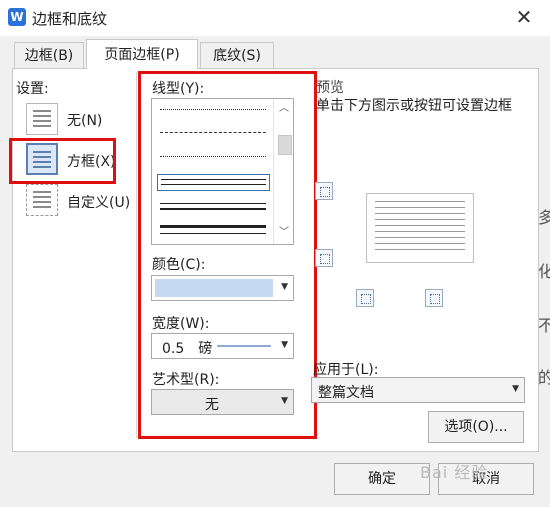 The height and width of the screenshot is (507, 550). Describe the element at coordinates (98, 202) in the screenshot. I see `setting-custom-label: 自定义(U)` at that location.